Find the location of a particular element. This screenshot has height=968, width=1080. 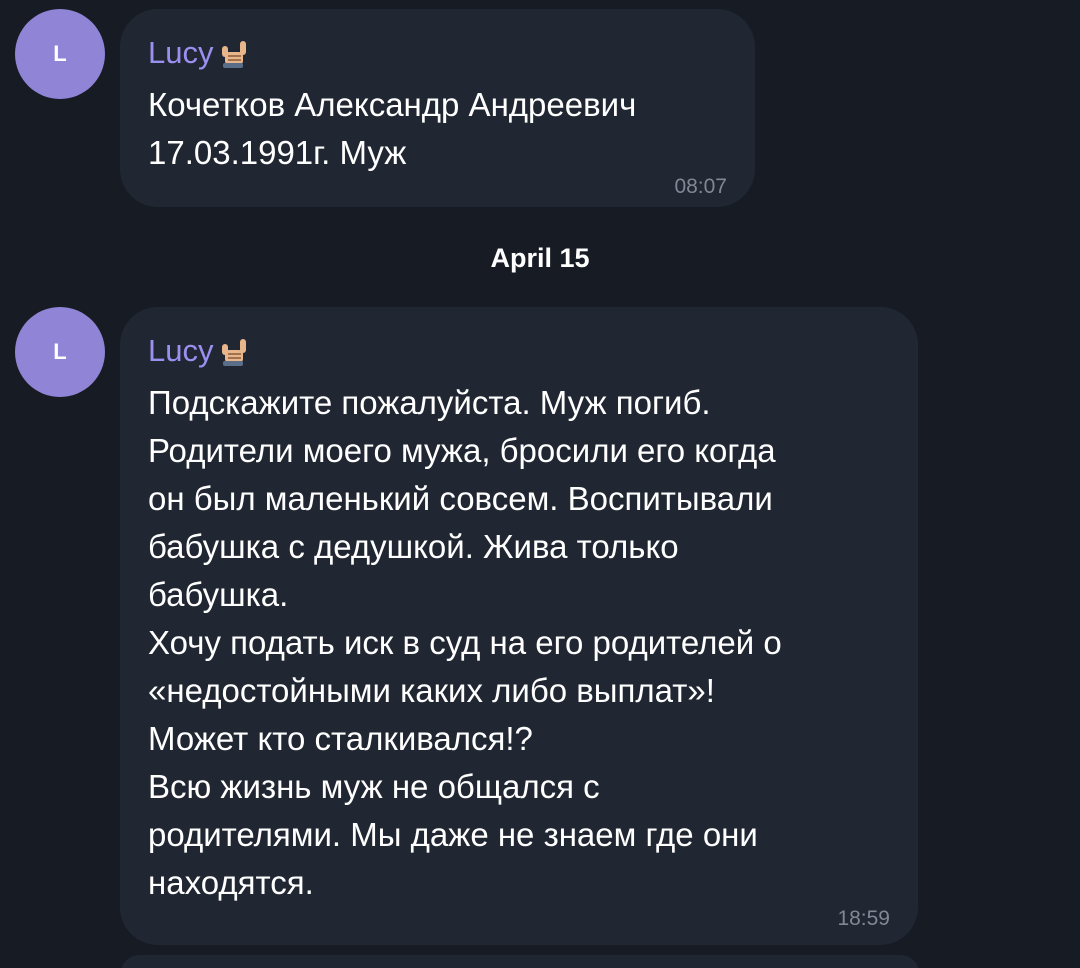

message-bubble-partial is located at coordinates (520, 961).